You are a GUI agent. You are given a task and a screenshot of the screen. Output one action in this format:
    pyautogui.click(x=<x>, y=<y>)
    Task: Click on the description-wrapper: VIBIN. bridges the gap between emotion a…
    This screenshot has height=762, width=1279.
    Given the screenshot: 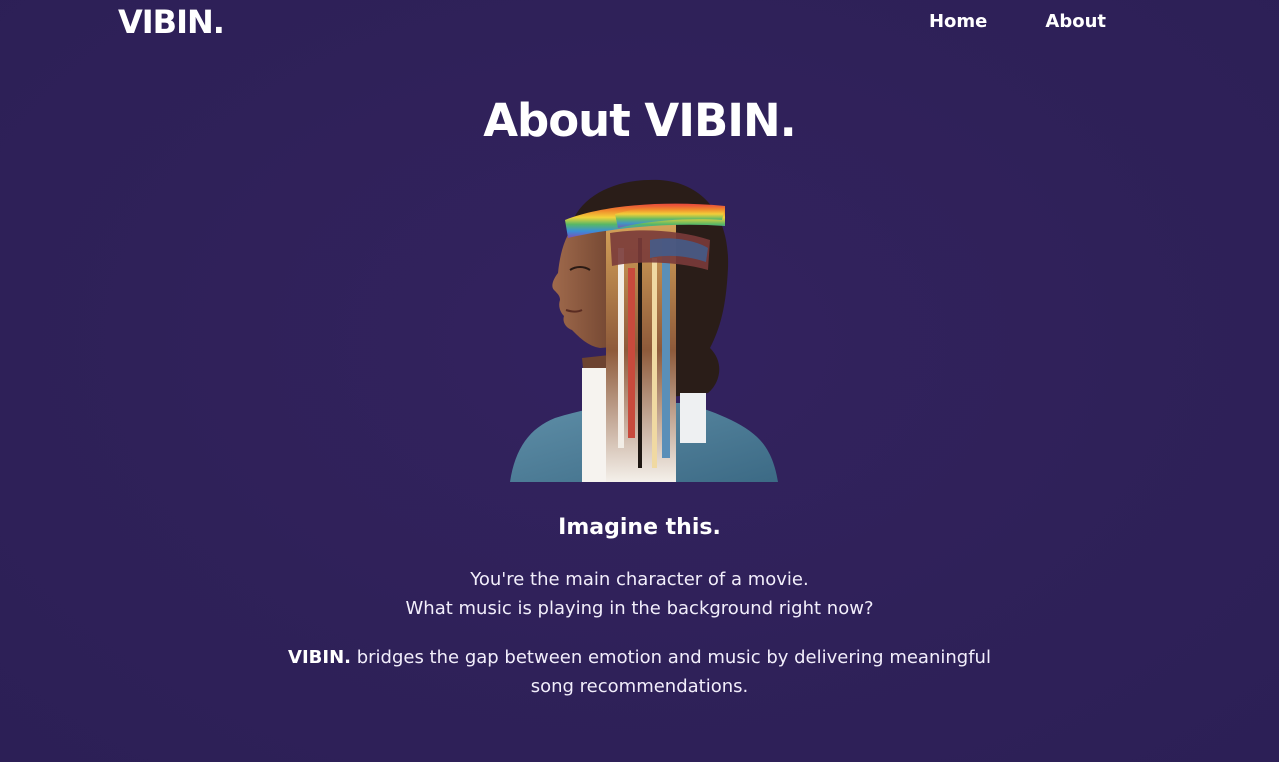 What is the action you would take?
    pyautogui.click(x=640, y=672)
    